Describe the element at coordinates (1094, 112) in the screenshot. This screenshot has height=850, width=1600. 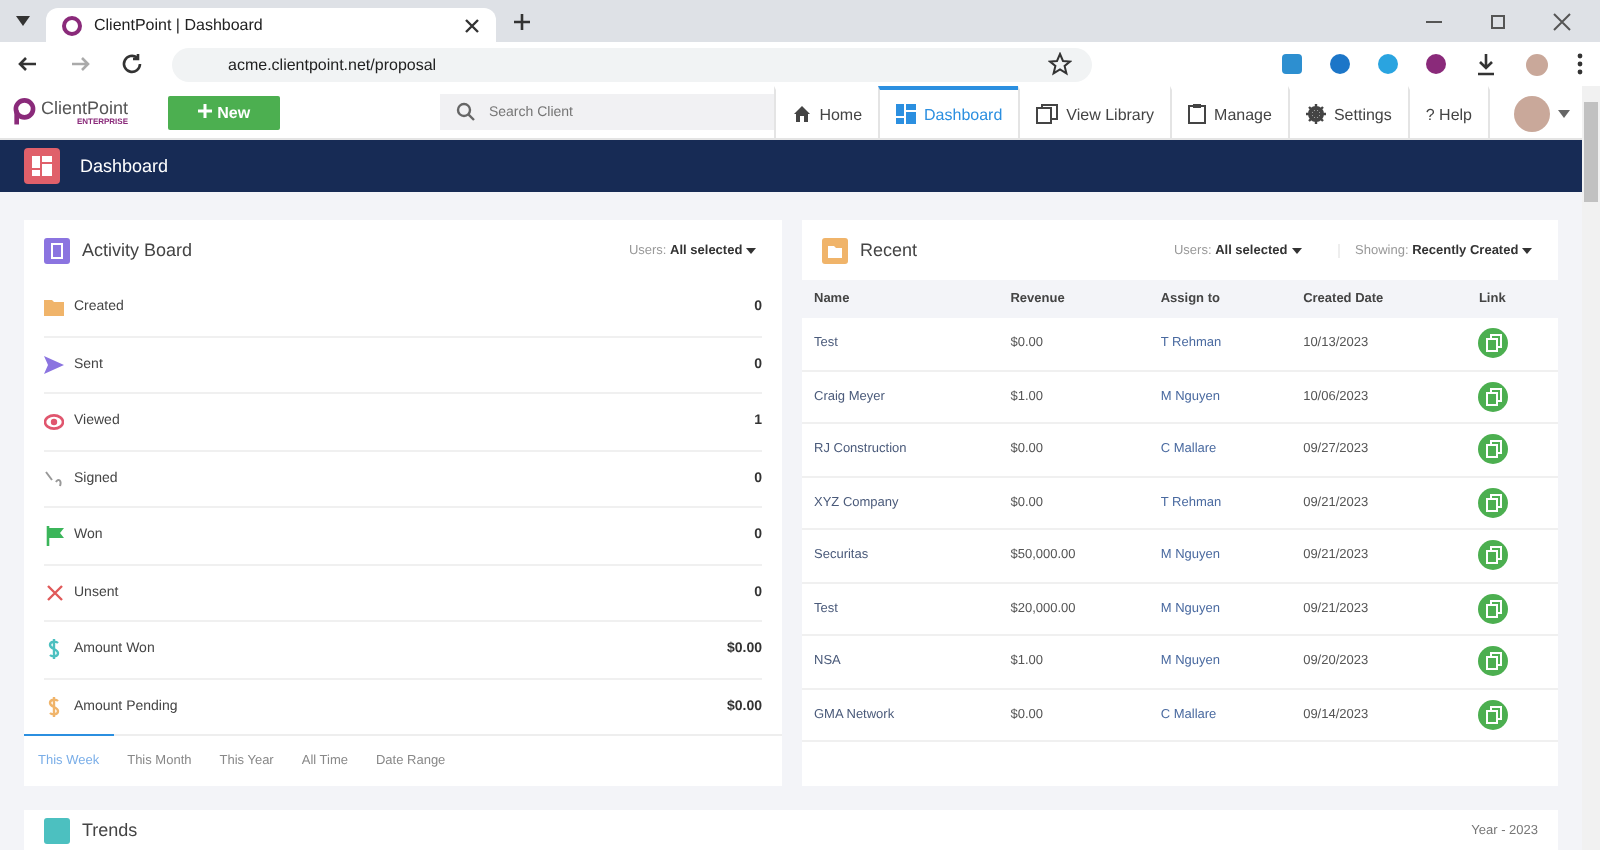
I see `nav-tab: View Library` at that location.